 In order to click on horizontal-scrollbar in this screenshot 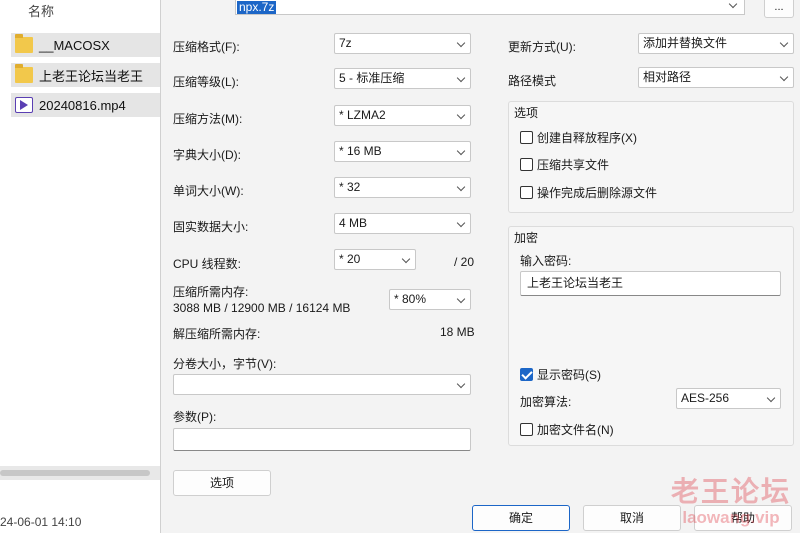, I will do `click(80, 473)`.